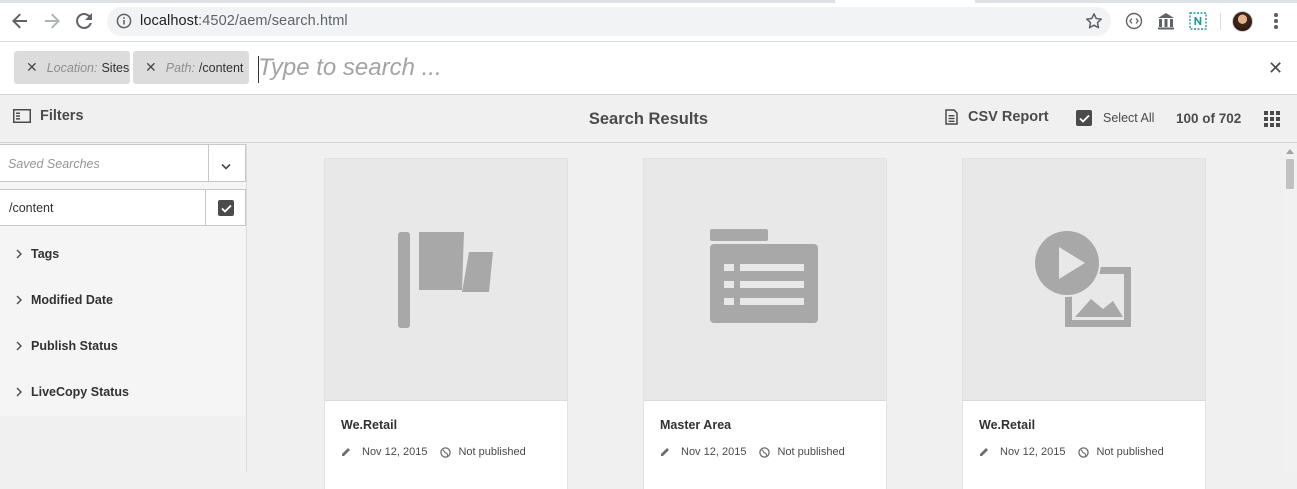 Image resolution: width=1297 pixels, height=489 pixels. What do you see at coordinates (123, 163) in the screenshot?
I see `saved-searches-dropdown: Saved Searches` at bounding box center [123, 163].